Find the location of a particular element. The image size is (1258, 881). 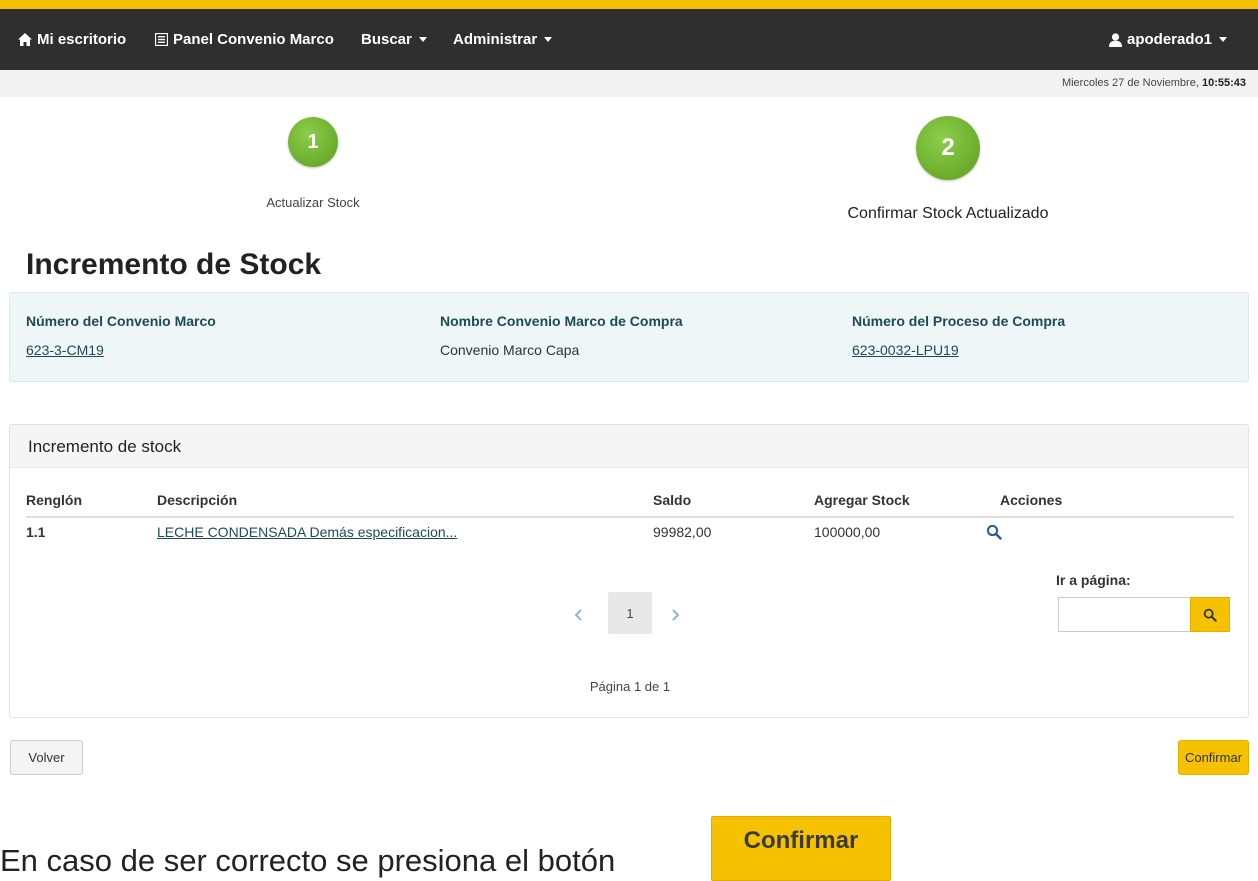

goto-page-button is located at coordinates (1210, 614).